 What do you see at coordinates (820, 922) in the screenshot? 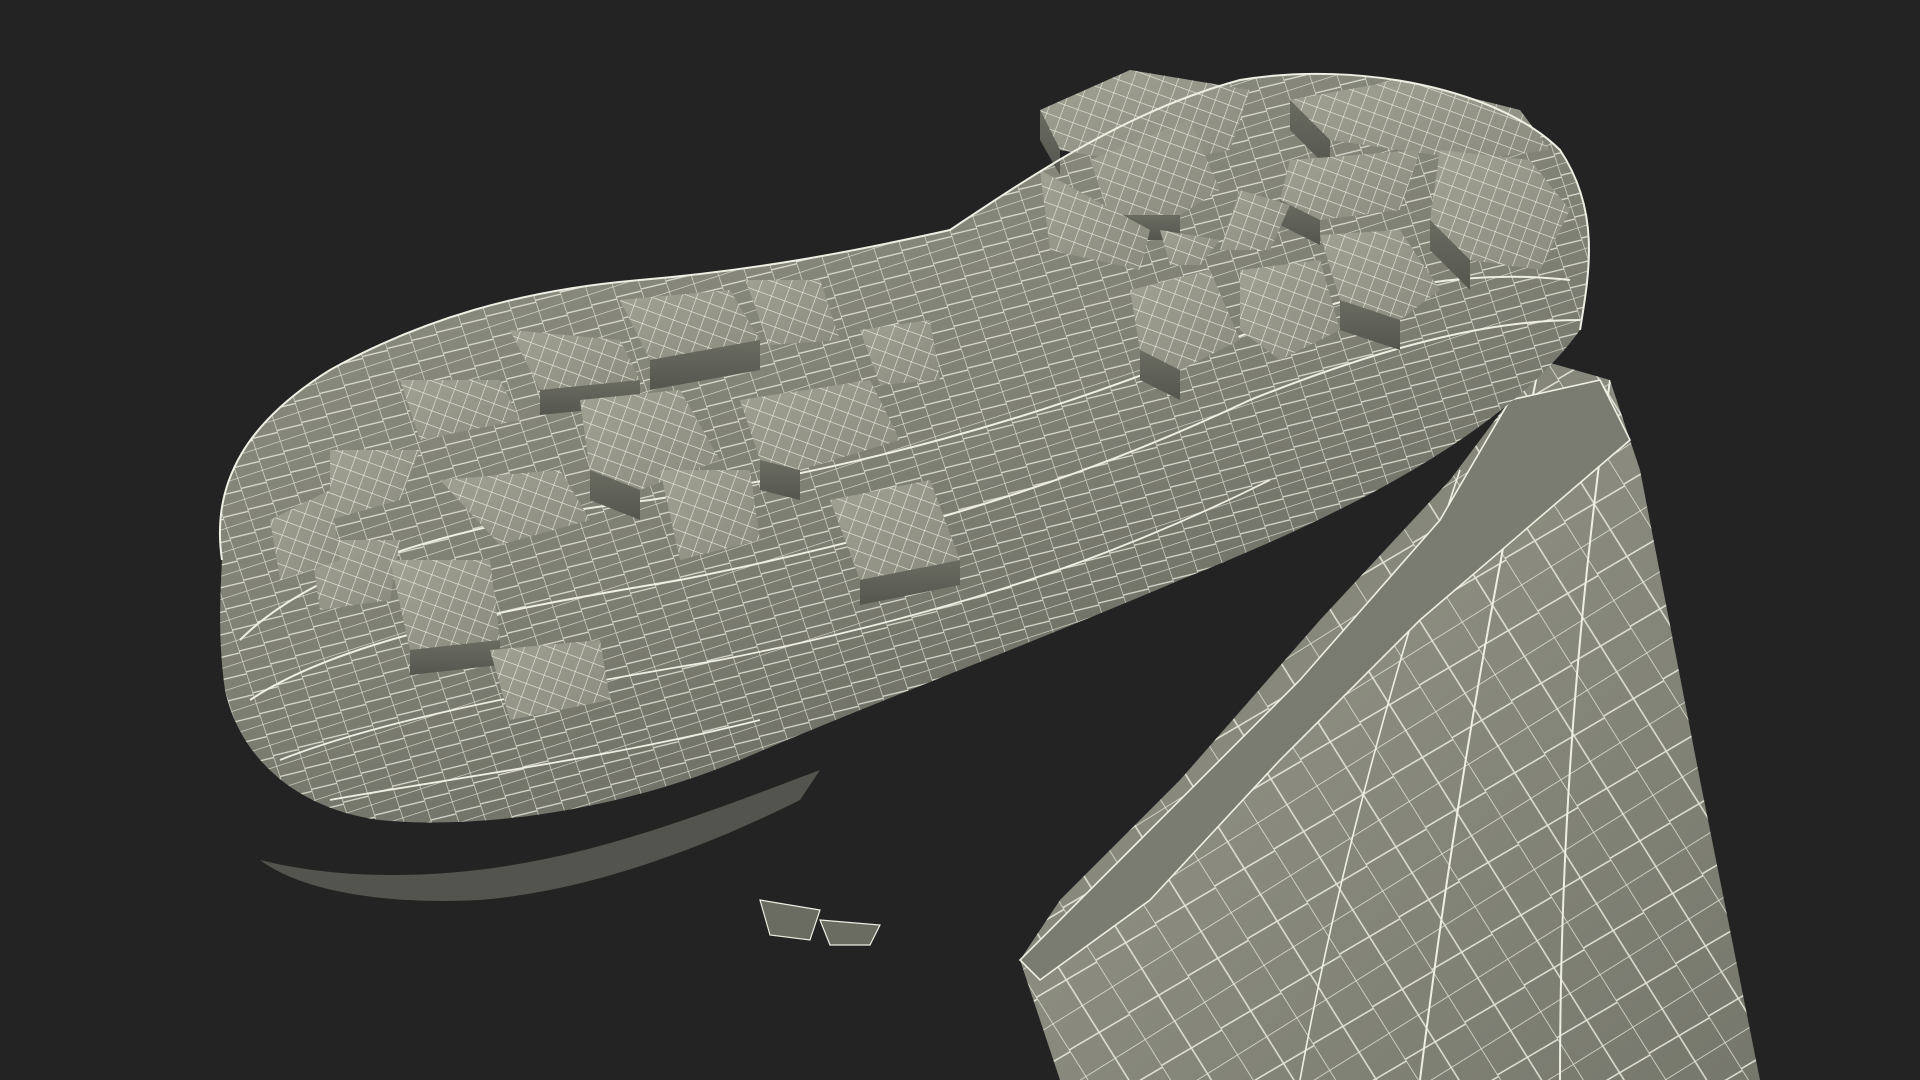
I see `arch-details` at bounding box center [820, 922].